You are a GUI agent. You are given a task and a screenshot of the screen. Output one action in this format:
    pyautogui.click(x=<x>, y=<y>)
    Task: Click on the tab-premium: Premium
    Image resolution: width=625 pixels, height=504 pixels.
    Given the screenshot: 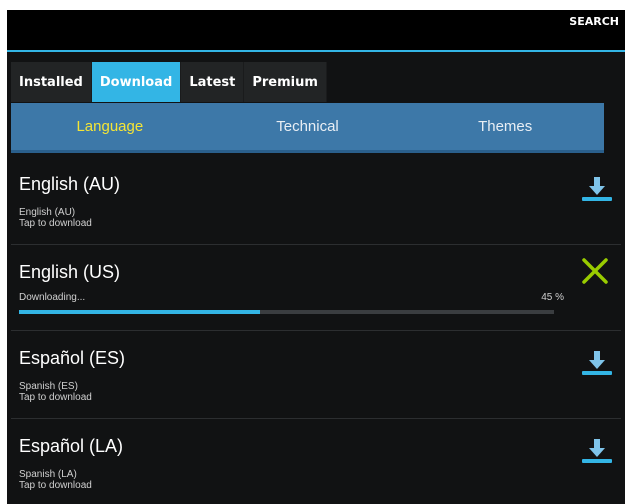 What is the action you would take?
    pyautogui.click(x=285, y=82)
    